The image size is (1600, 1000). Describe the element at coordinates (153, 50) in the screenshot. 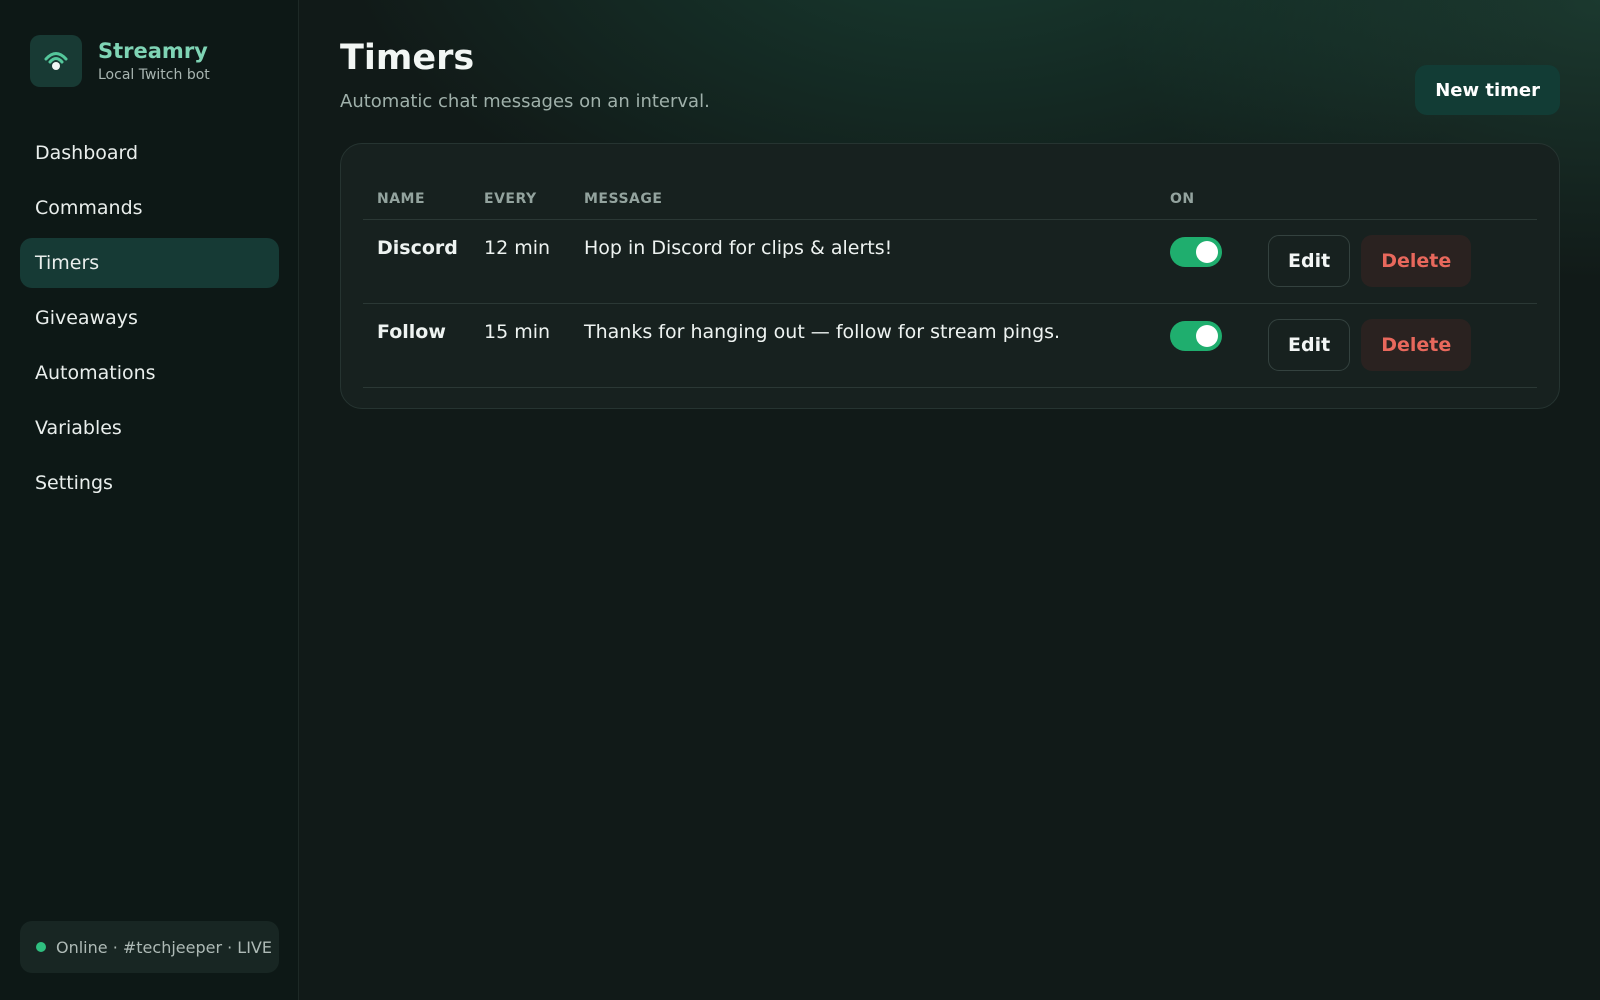

I see `brand-name: Streamry` at that location.